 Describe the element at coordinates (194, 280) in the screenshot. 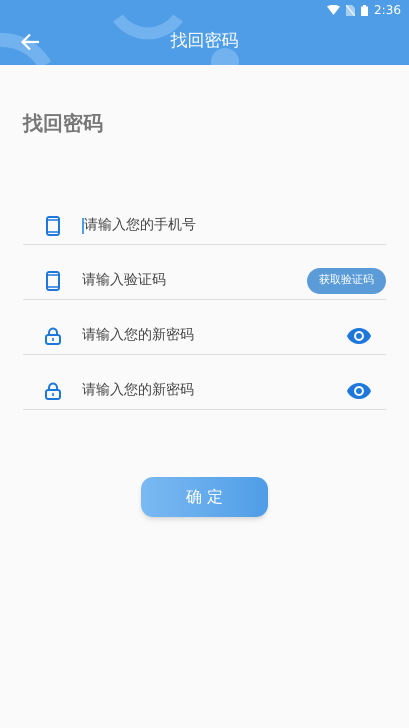

I see `input-field: 请输入验证码` at that location.